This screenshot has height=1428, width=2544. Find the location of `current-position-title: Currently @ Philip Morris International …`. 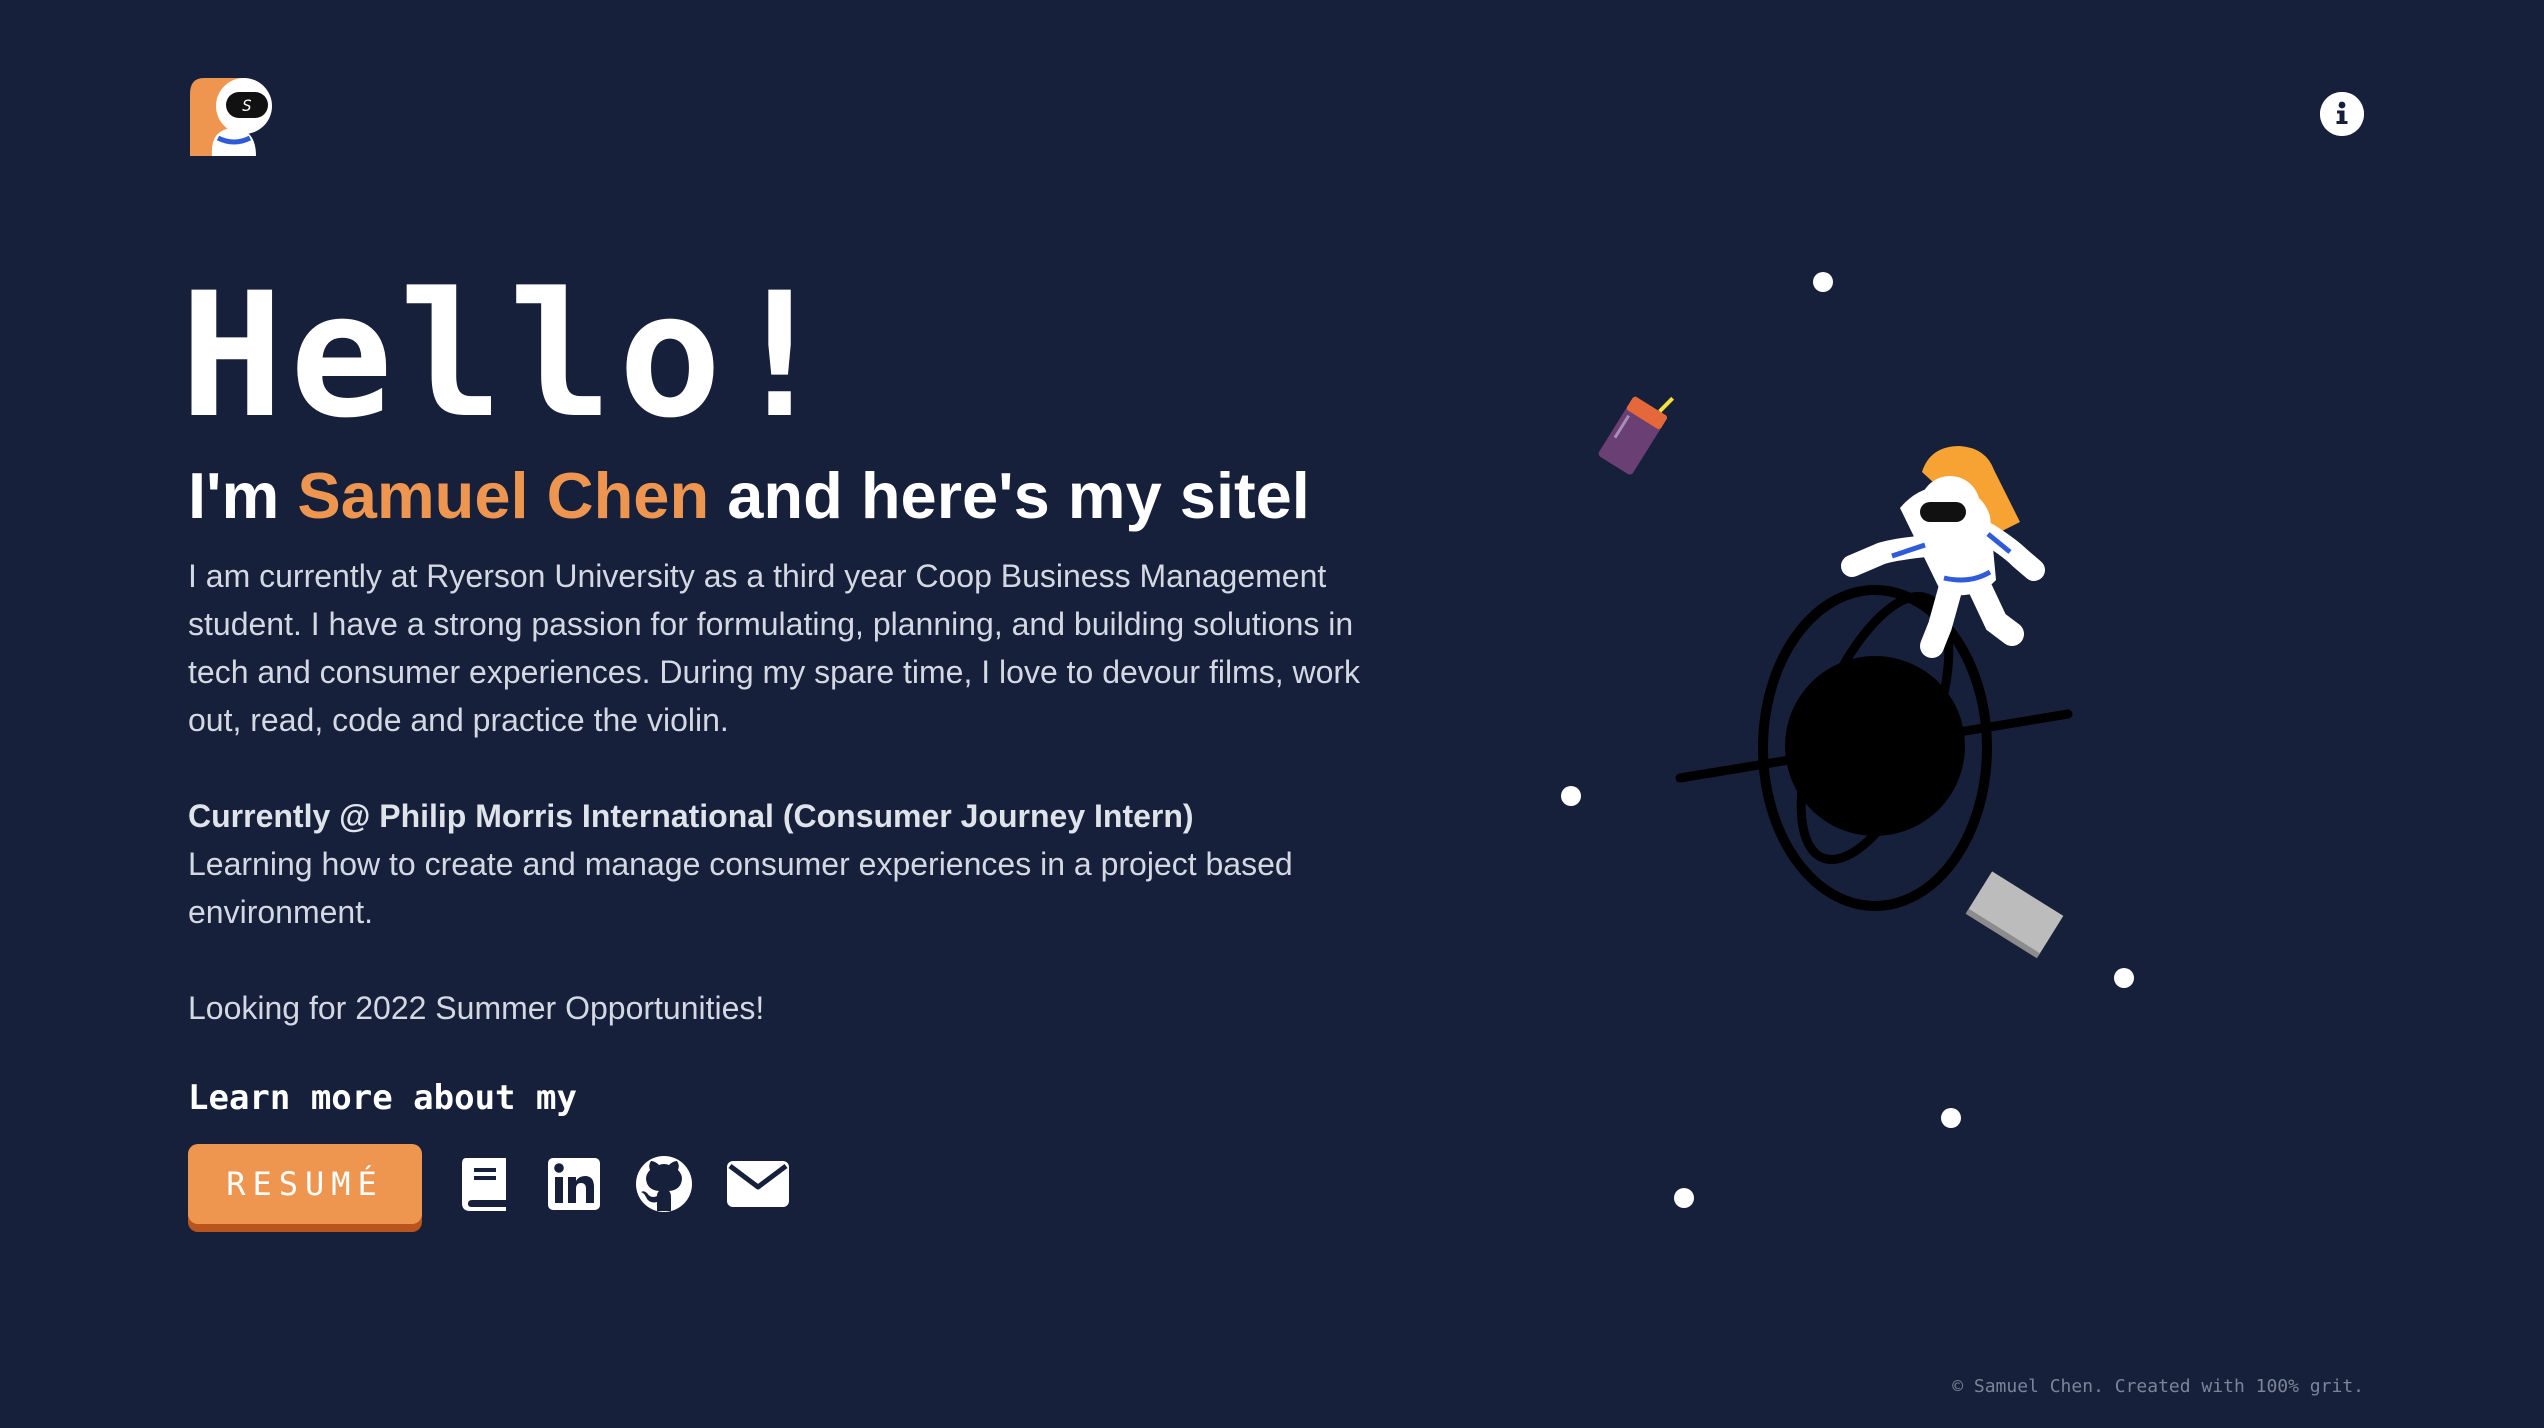

current-position-title: Currently @ Philip Morris International … is located at coordinates (691, 816).